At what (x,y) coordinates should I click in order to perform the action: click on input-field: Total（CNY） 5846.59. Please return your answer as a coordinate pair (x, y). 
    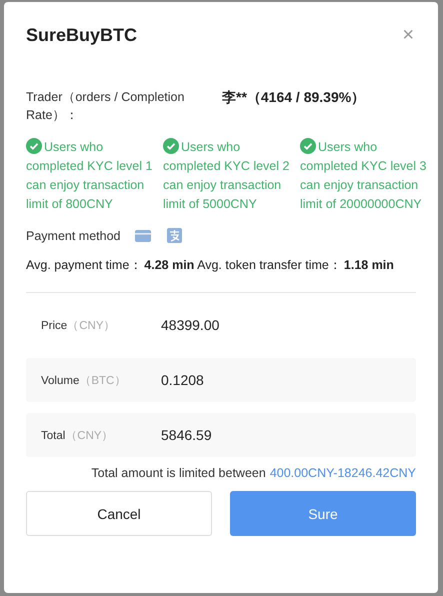
    Looking at the image, I should click on (221, 435).